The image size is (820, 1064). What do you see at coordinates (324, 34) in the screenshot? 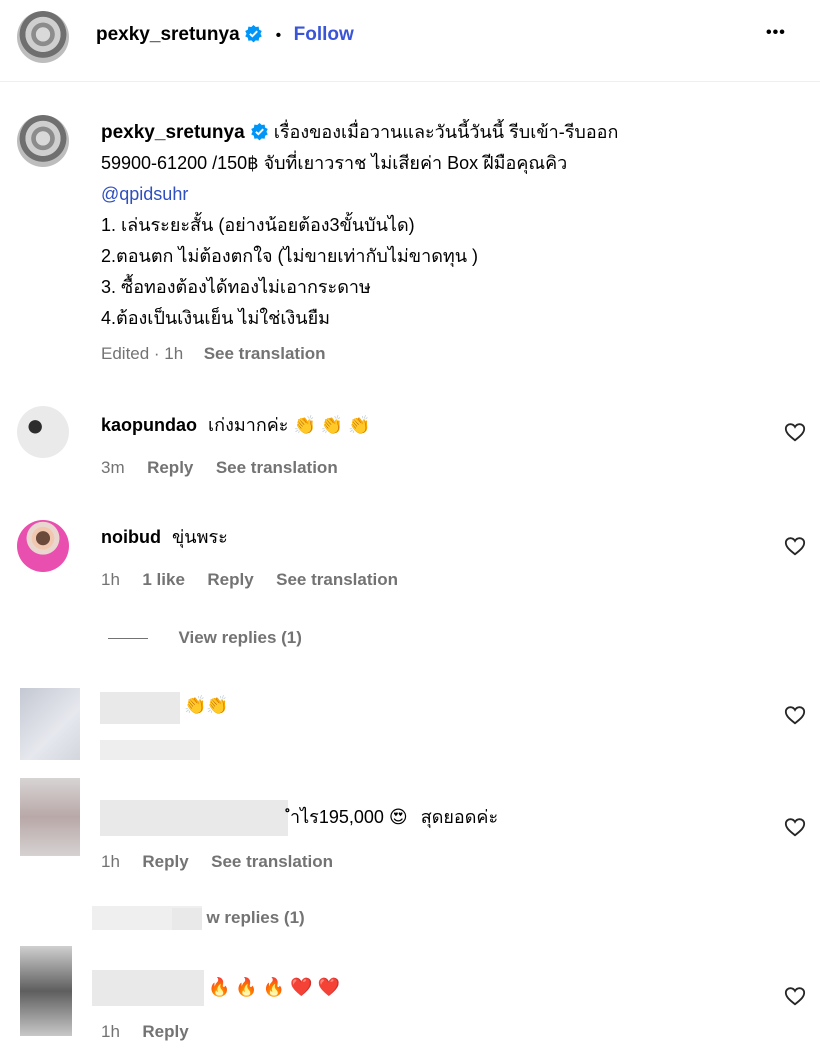
I see `follow-button: Follow` at bounding box center [324, 34].